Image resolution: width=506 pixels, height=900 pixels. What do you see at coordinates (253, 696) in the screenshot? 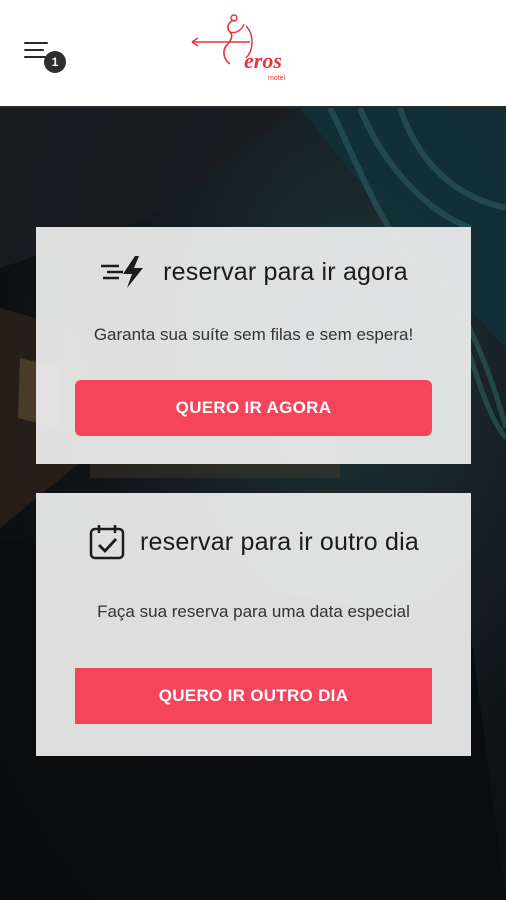
I see `quero-ir-outro-dia-button: QUERO IR OUTRO DIA` at bounding box center [253, 696].